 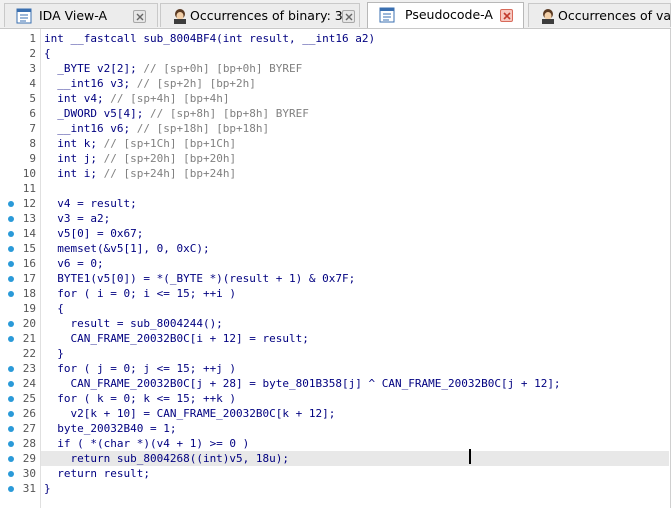 I want to click on tab-pseudocode-a: Pseudocode-A, so click(x=445, y=15).